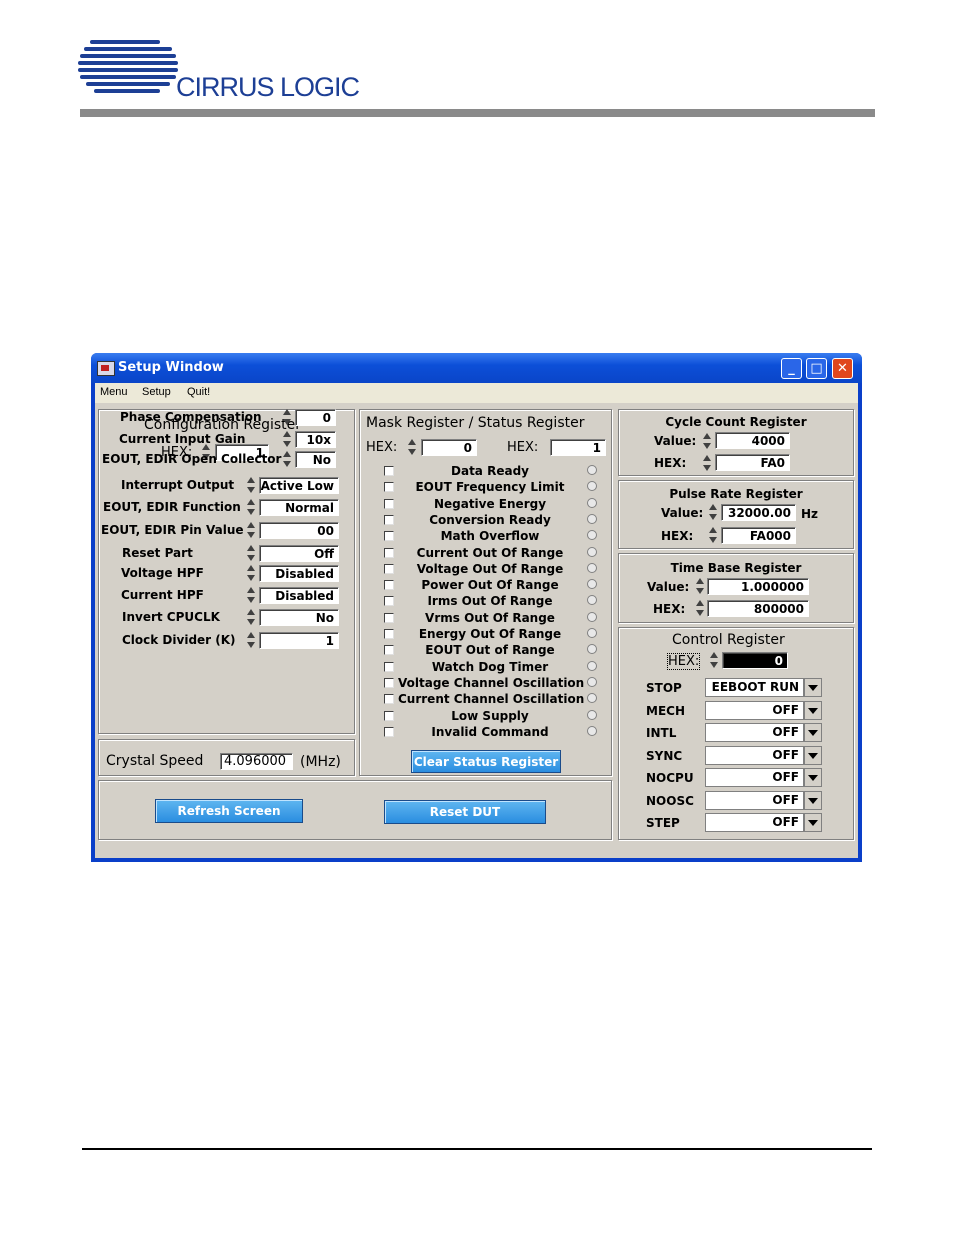 The image size is (954, 1235). Describe the element at coordinates (816, 368) in the screenshot. I see `maximize-button: □` at that location.